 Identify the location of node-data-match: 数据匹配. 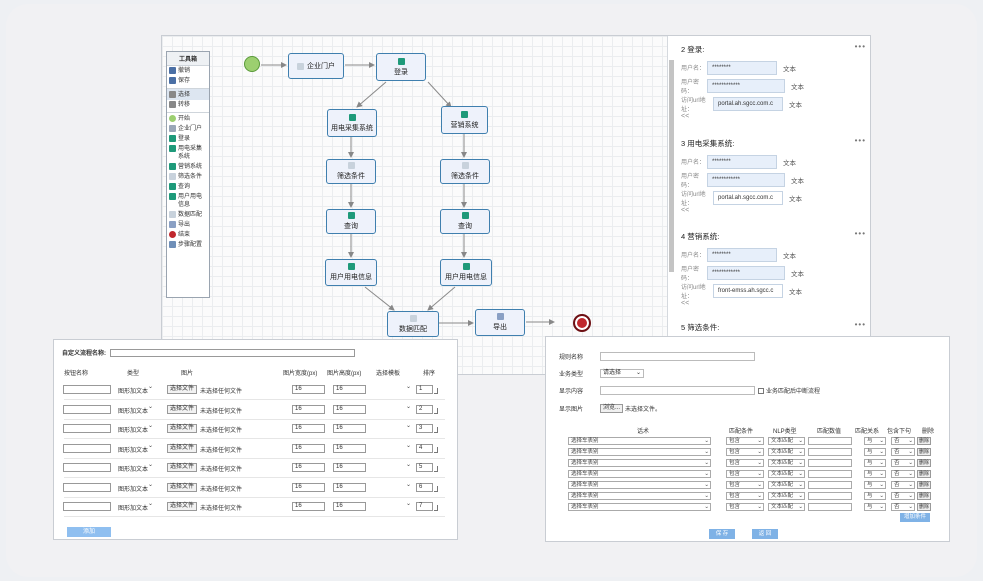
(413, 324).